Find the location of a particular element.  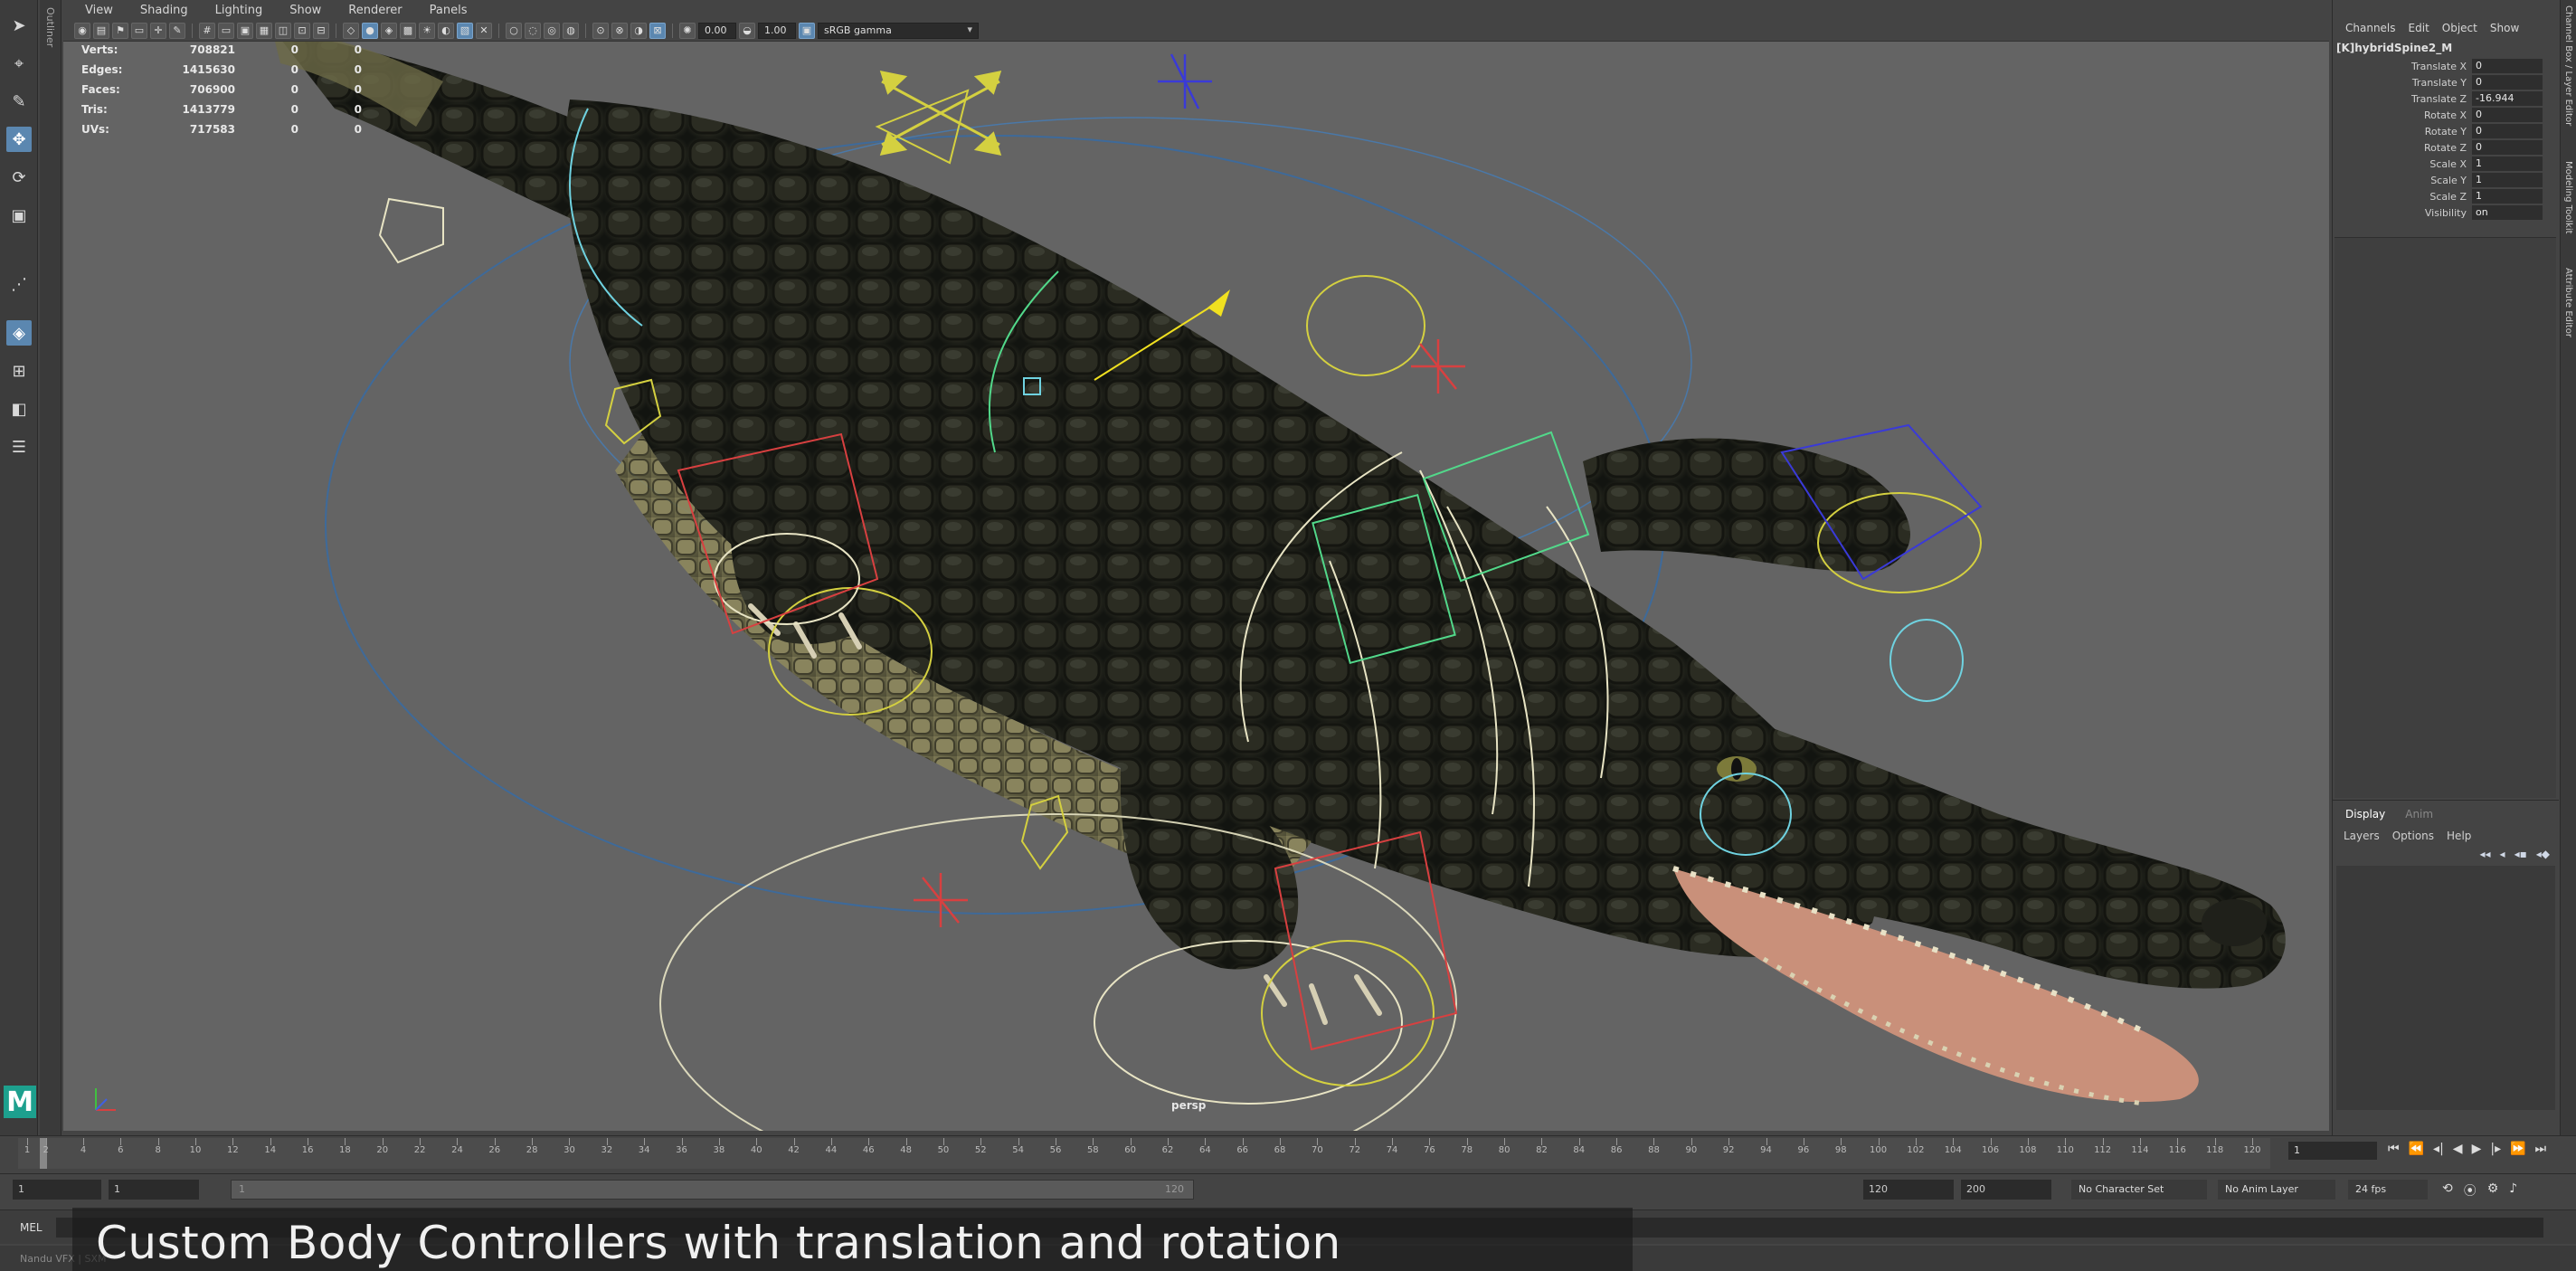

wireframe-on-shaded-icon: ◈ is located at coordinates (389, 31).